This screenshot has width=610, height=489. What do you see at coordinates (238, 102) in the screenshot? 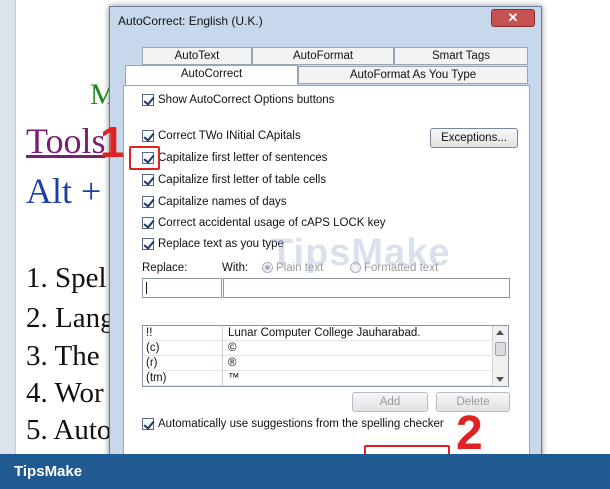
I see `option-show-autocorrect-buttons: Show AutoCorrect Options buttons` at bounding box center [238, 102].